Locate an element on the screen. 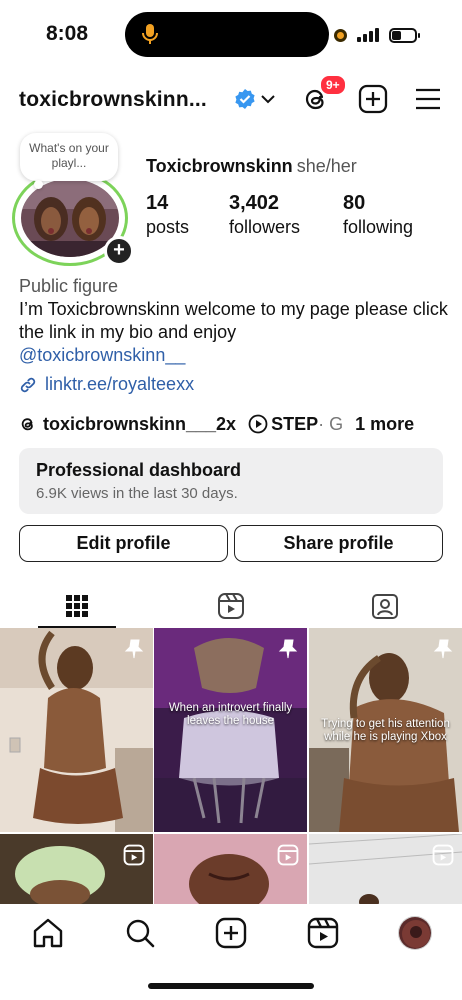 The height and width of the screenshot is (1000, 462). tab-tagged is located at coordinates (385, 606).